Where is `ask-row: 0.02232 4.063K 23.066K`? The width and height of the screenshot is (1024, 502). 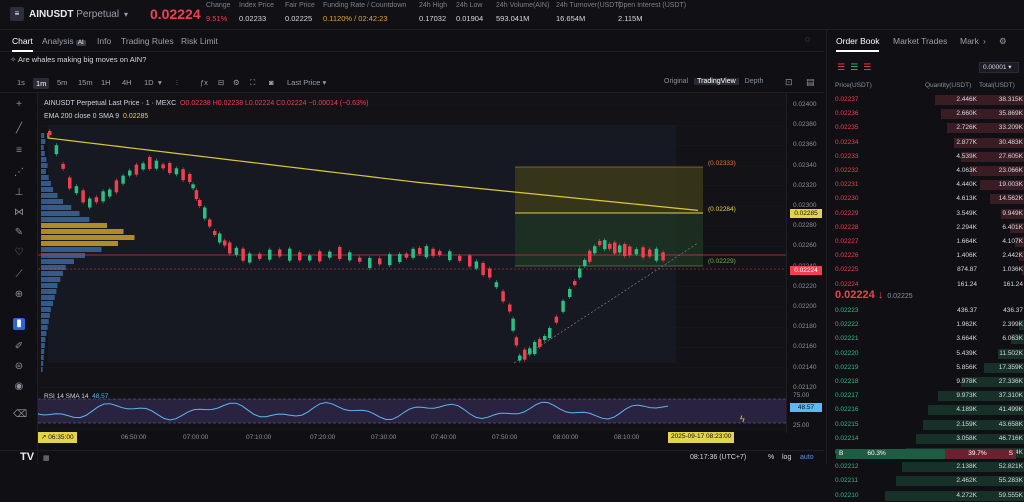 ask-row: 0.02232 4.063K 23.066K is located at coordinates (925, 171).